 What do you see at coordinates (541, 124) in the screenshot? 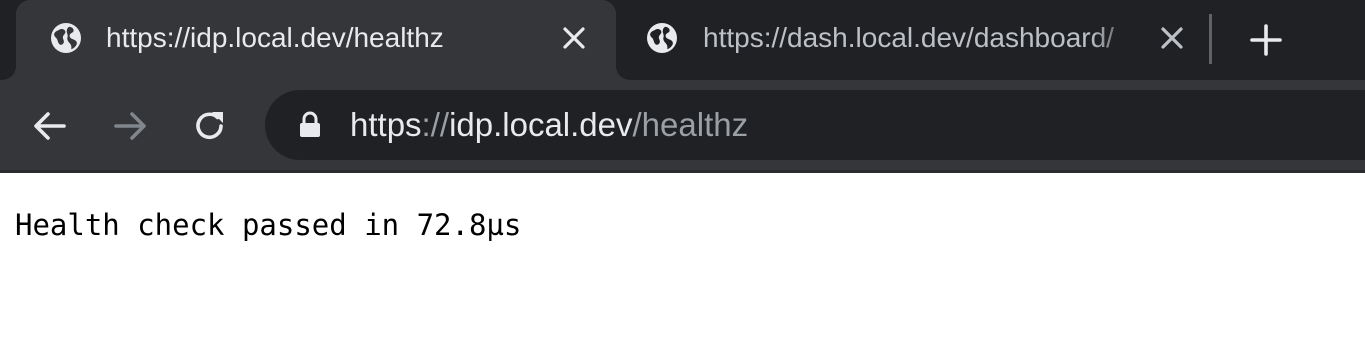
I see `url-host: idp.local.dev` at bounding box center [541, 124].